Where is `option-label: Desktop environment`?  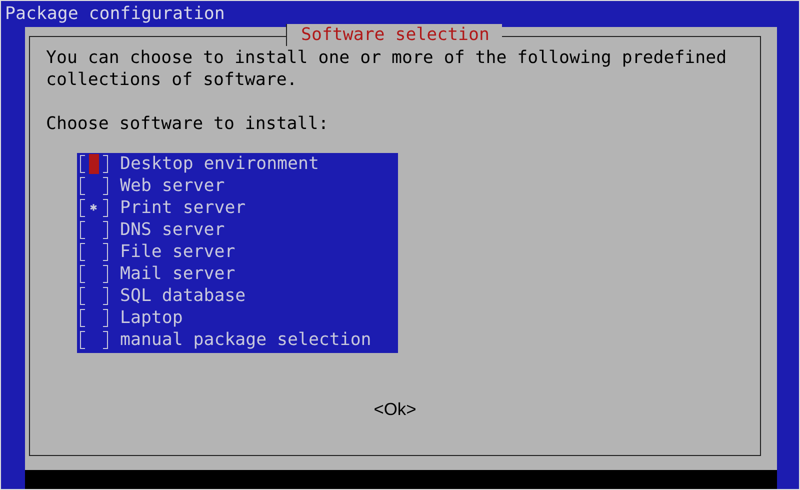
option-label: Desktop environment is located at coordinates (219, 164).